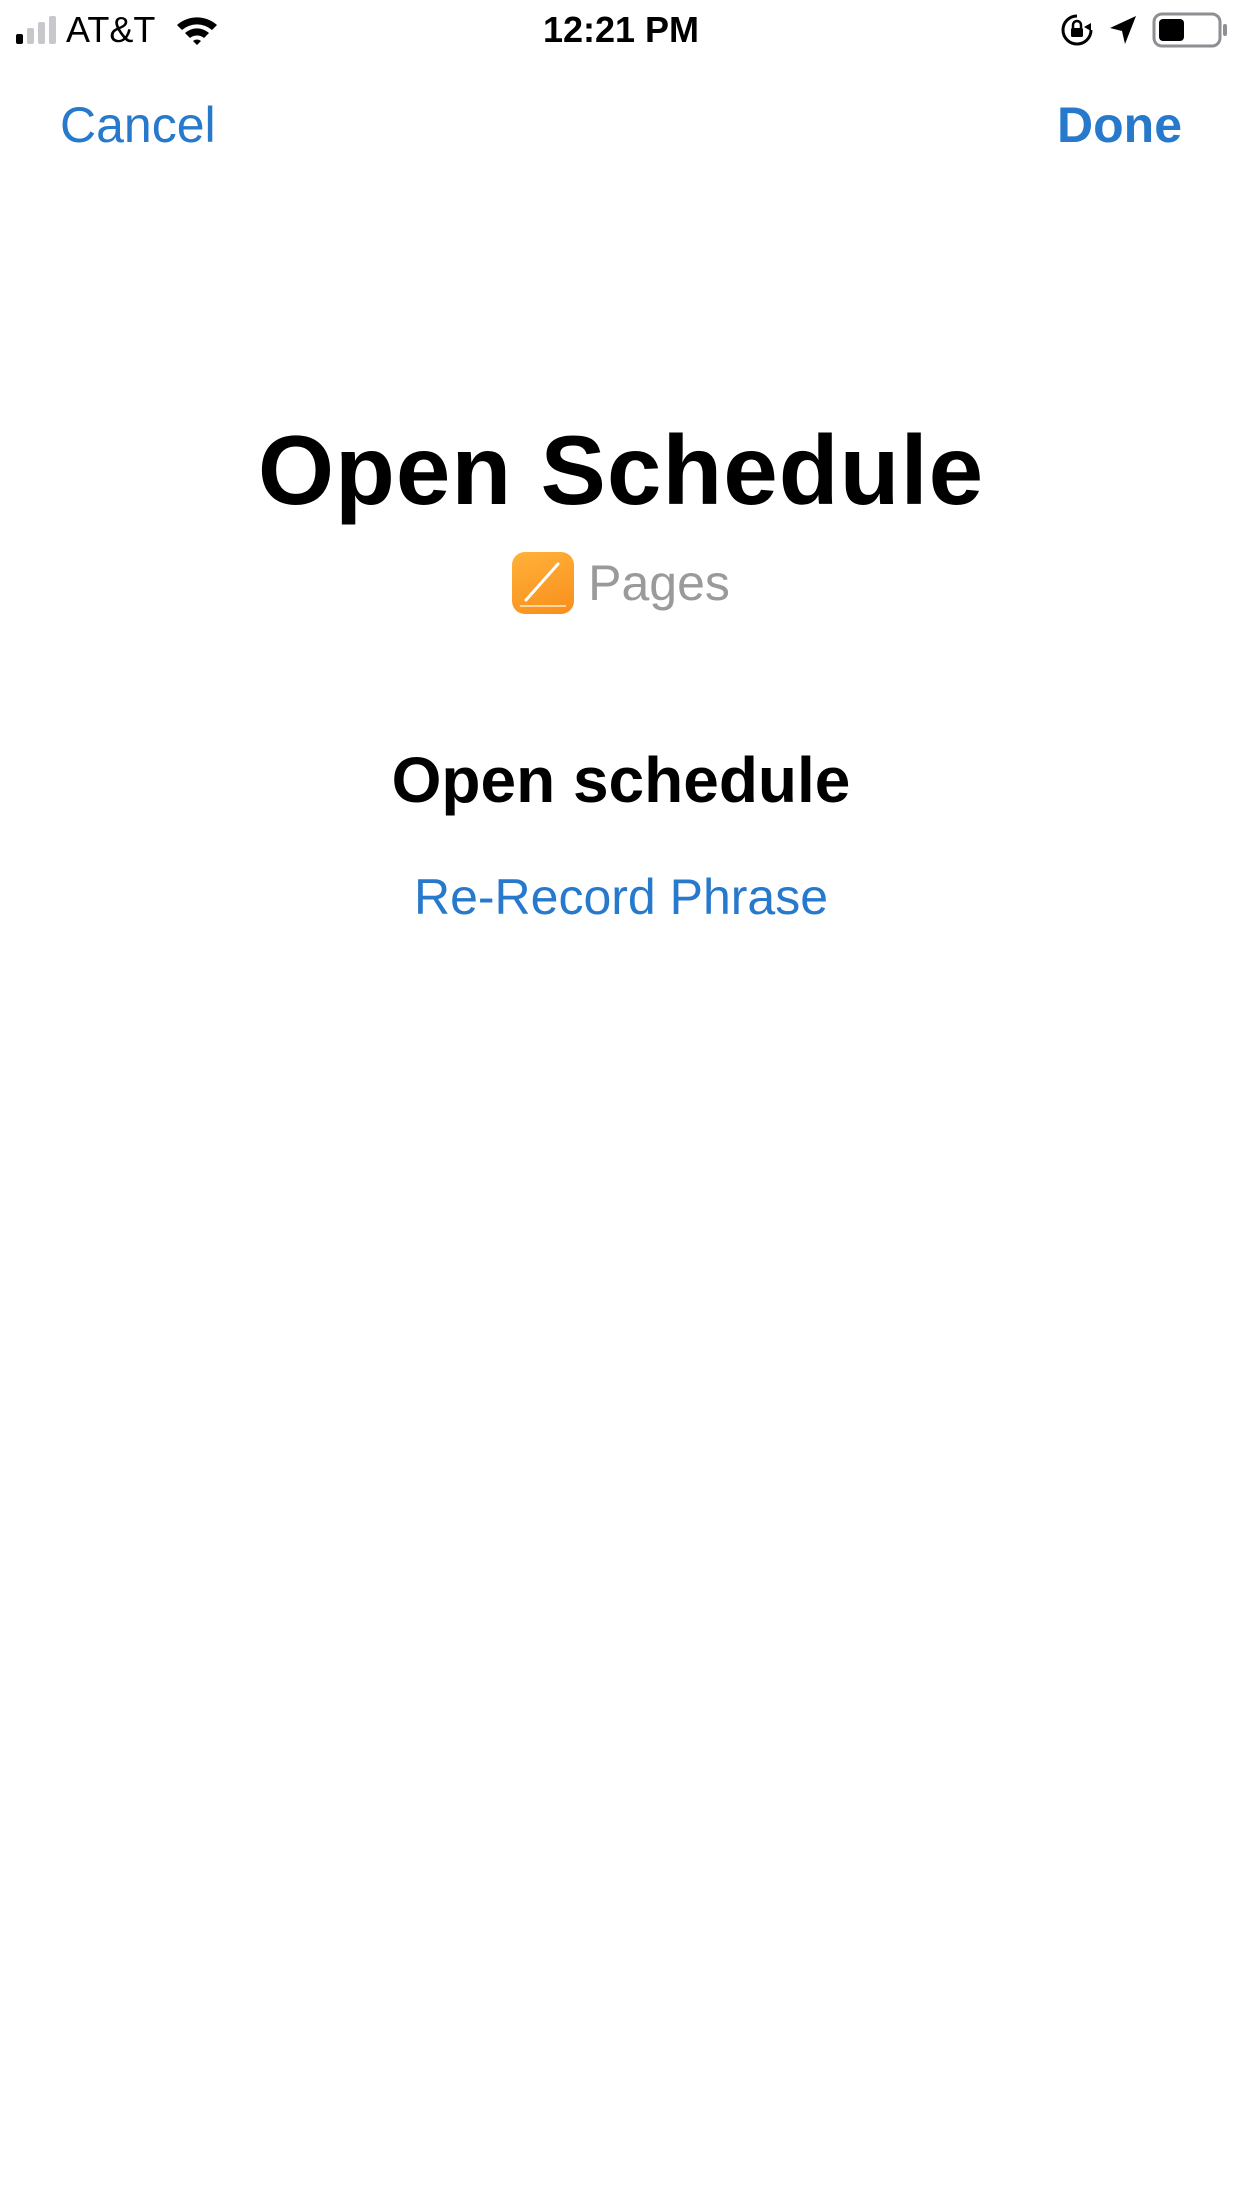  Describe the element at coordinates (138, 125) in the screenshot. I see `cancel-button: Cancel` at that location.